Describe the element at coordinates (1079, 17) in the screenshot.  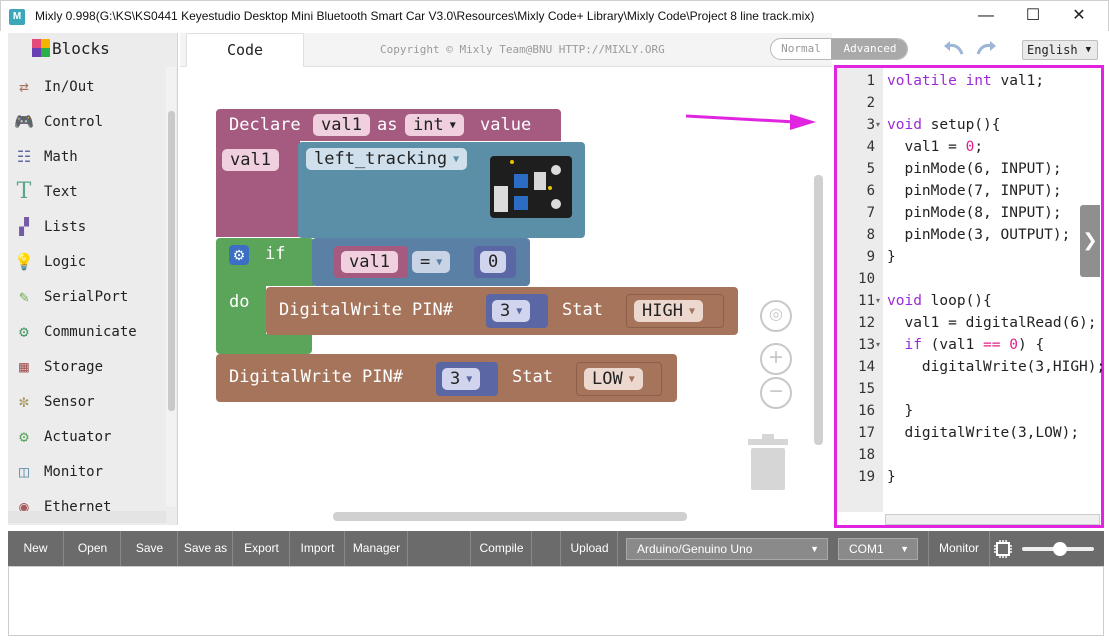
I see `close-icon: ✕` at that location.